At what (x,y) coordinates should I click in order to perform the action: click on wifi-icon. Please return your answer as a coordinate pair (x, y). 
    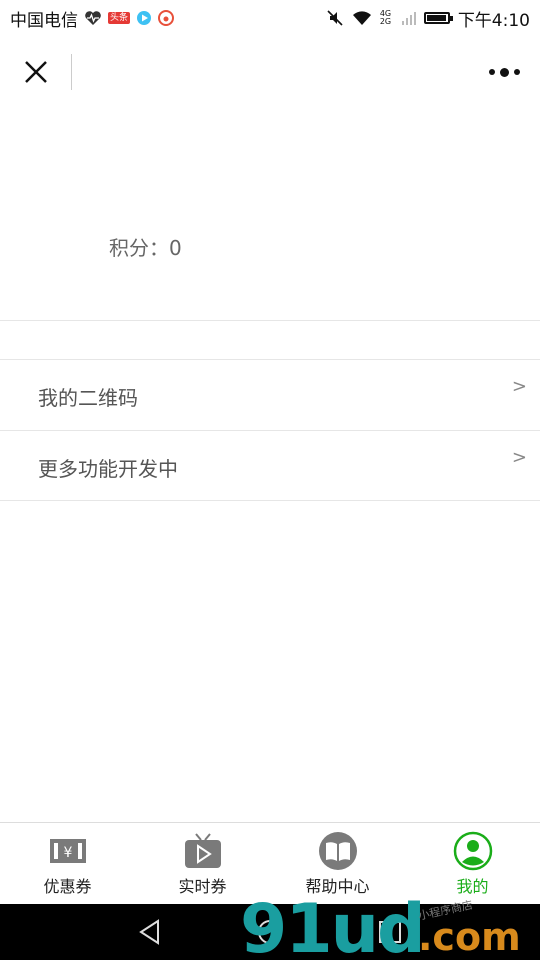
    Looking at the image, I should click on (362, 18).